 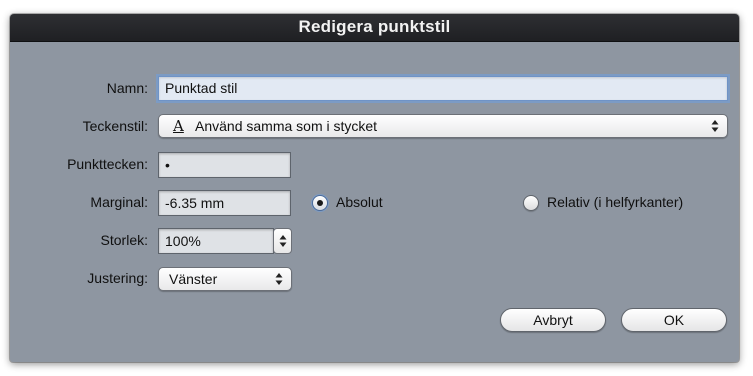 What do you see at coordinates (178, 126) in the screenshot?
I see `font-glyph-icon: A` at bounding box center [178, 126].